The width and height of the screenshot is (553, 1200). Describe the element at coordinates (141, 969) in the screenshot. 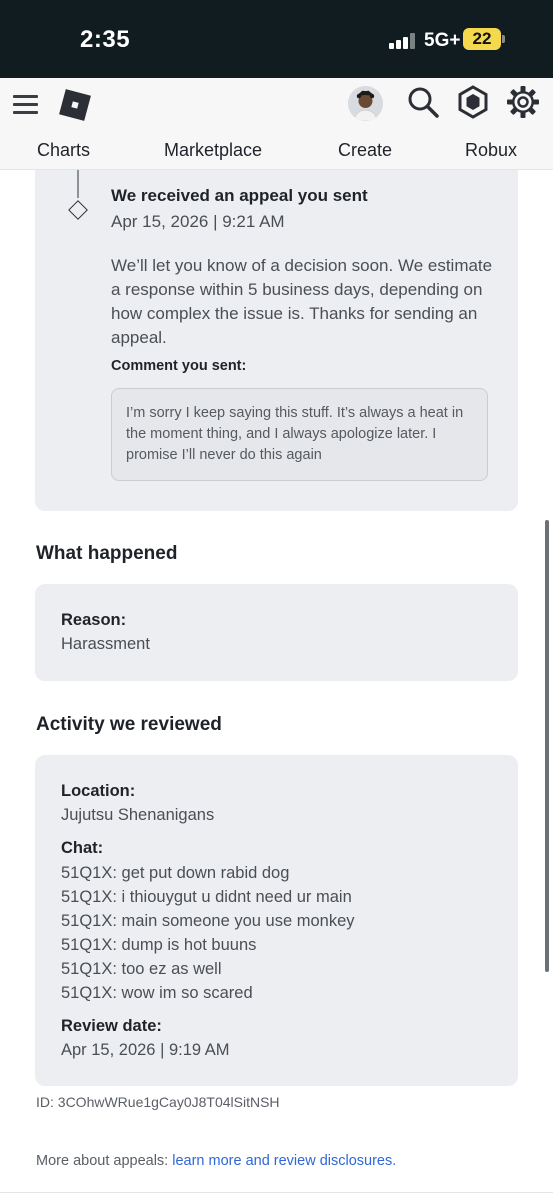

I see `chat-line: 51Q1X: too ez as well` at that location.